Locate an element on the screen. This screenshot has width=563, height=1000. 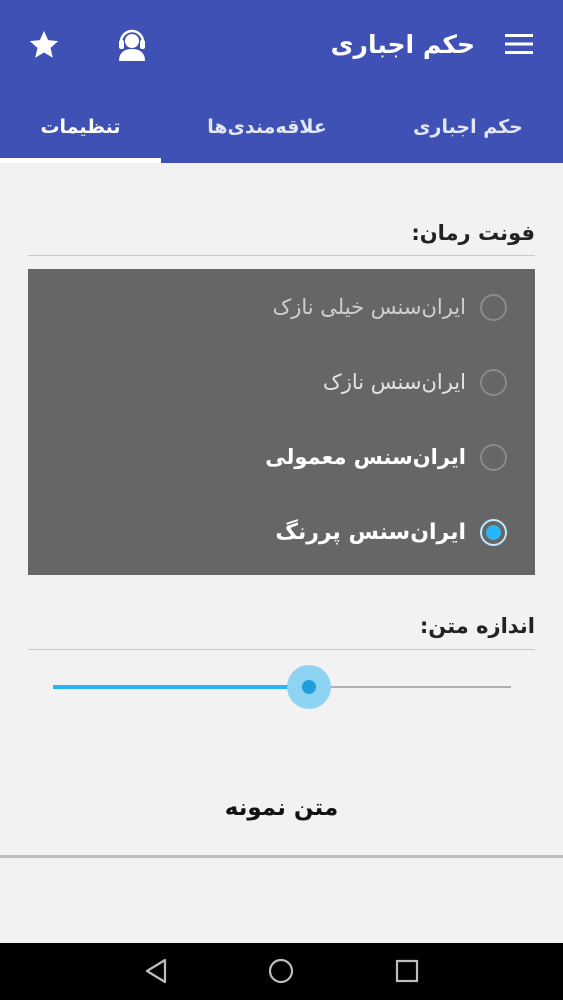
font-option-label: ایران‌سنس پررنگ is located at coordinates (370, 532).